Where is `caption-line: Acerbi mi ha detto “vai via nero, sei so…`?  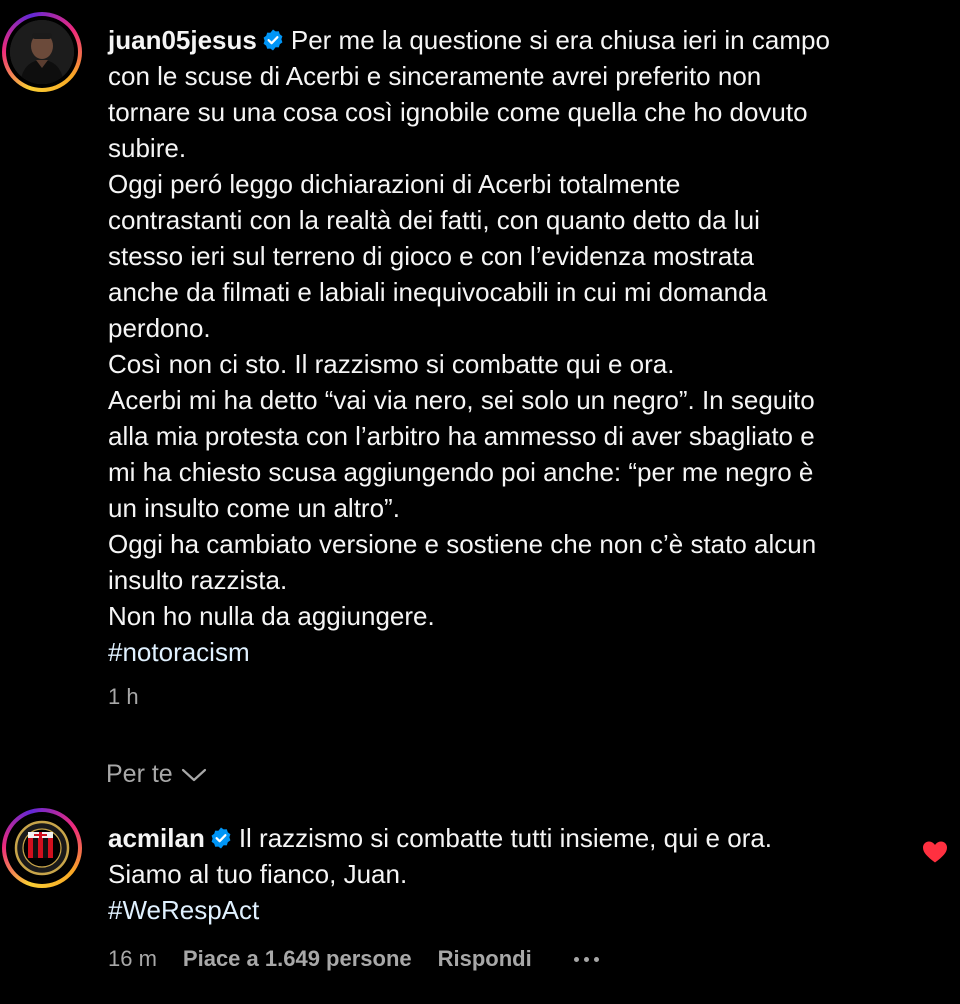 caption-line: Acerbi mi ha detto “vai via nero, sei so… is located at coordinates (461, 400).